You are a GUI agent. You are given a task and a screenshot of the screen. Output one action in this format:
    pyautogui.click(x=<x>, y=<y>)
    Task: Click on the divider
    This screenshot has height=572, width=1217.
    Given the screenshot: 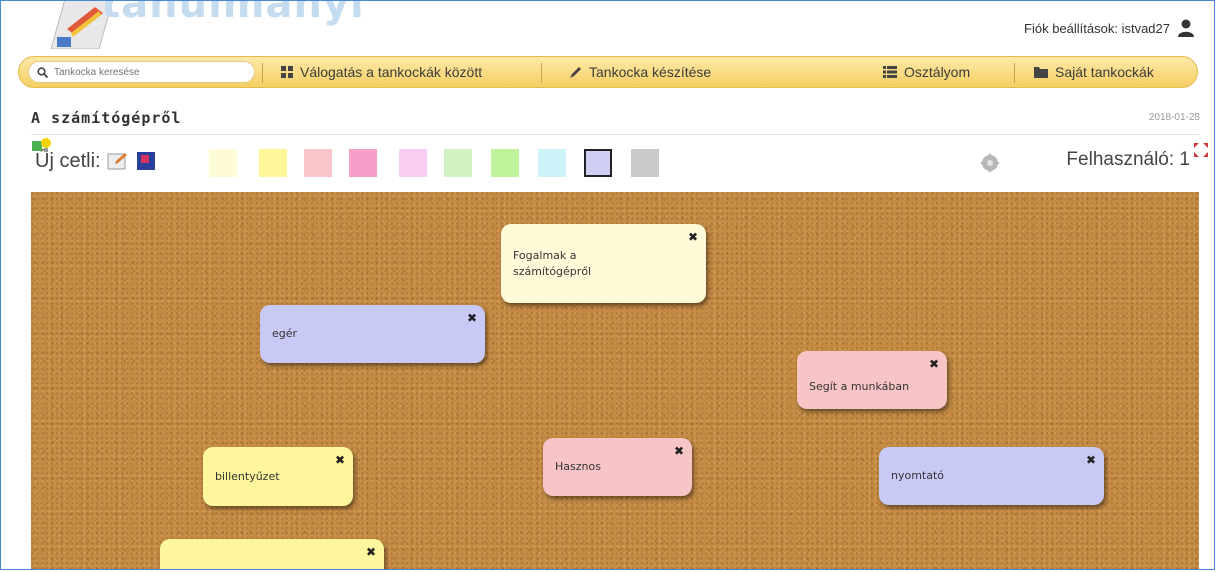 What is the action you would take?
    pyautogui.click(x=615, y=134)
    